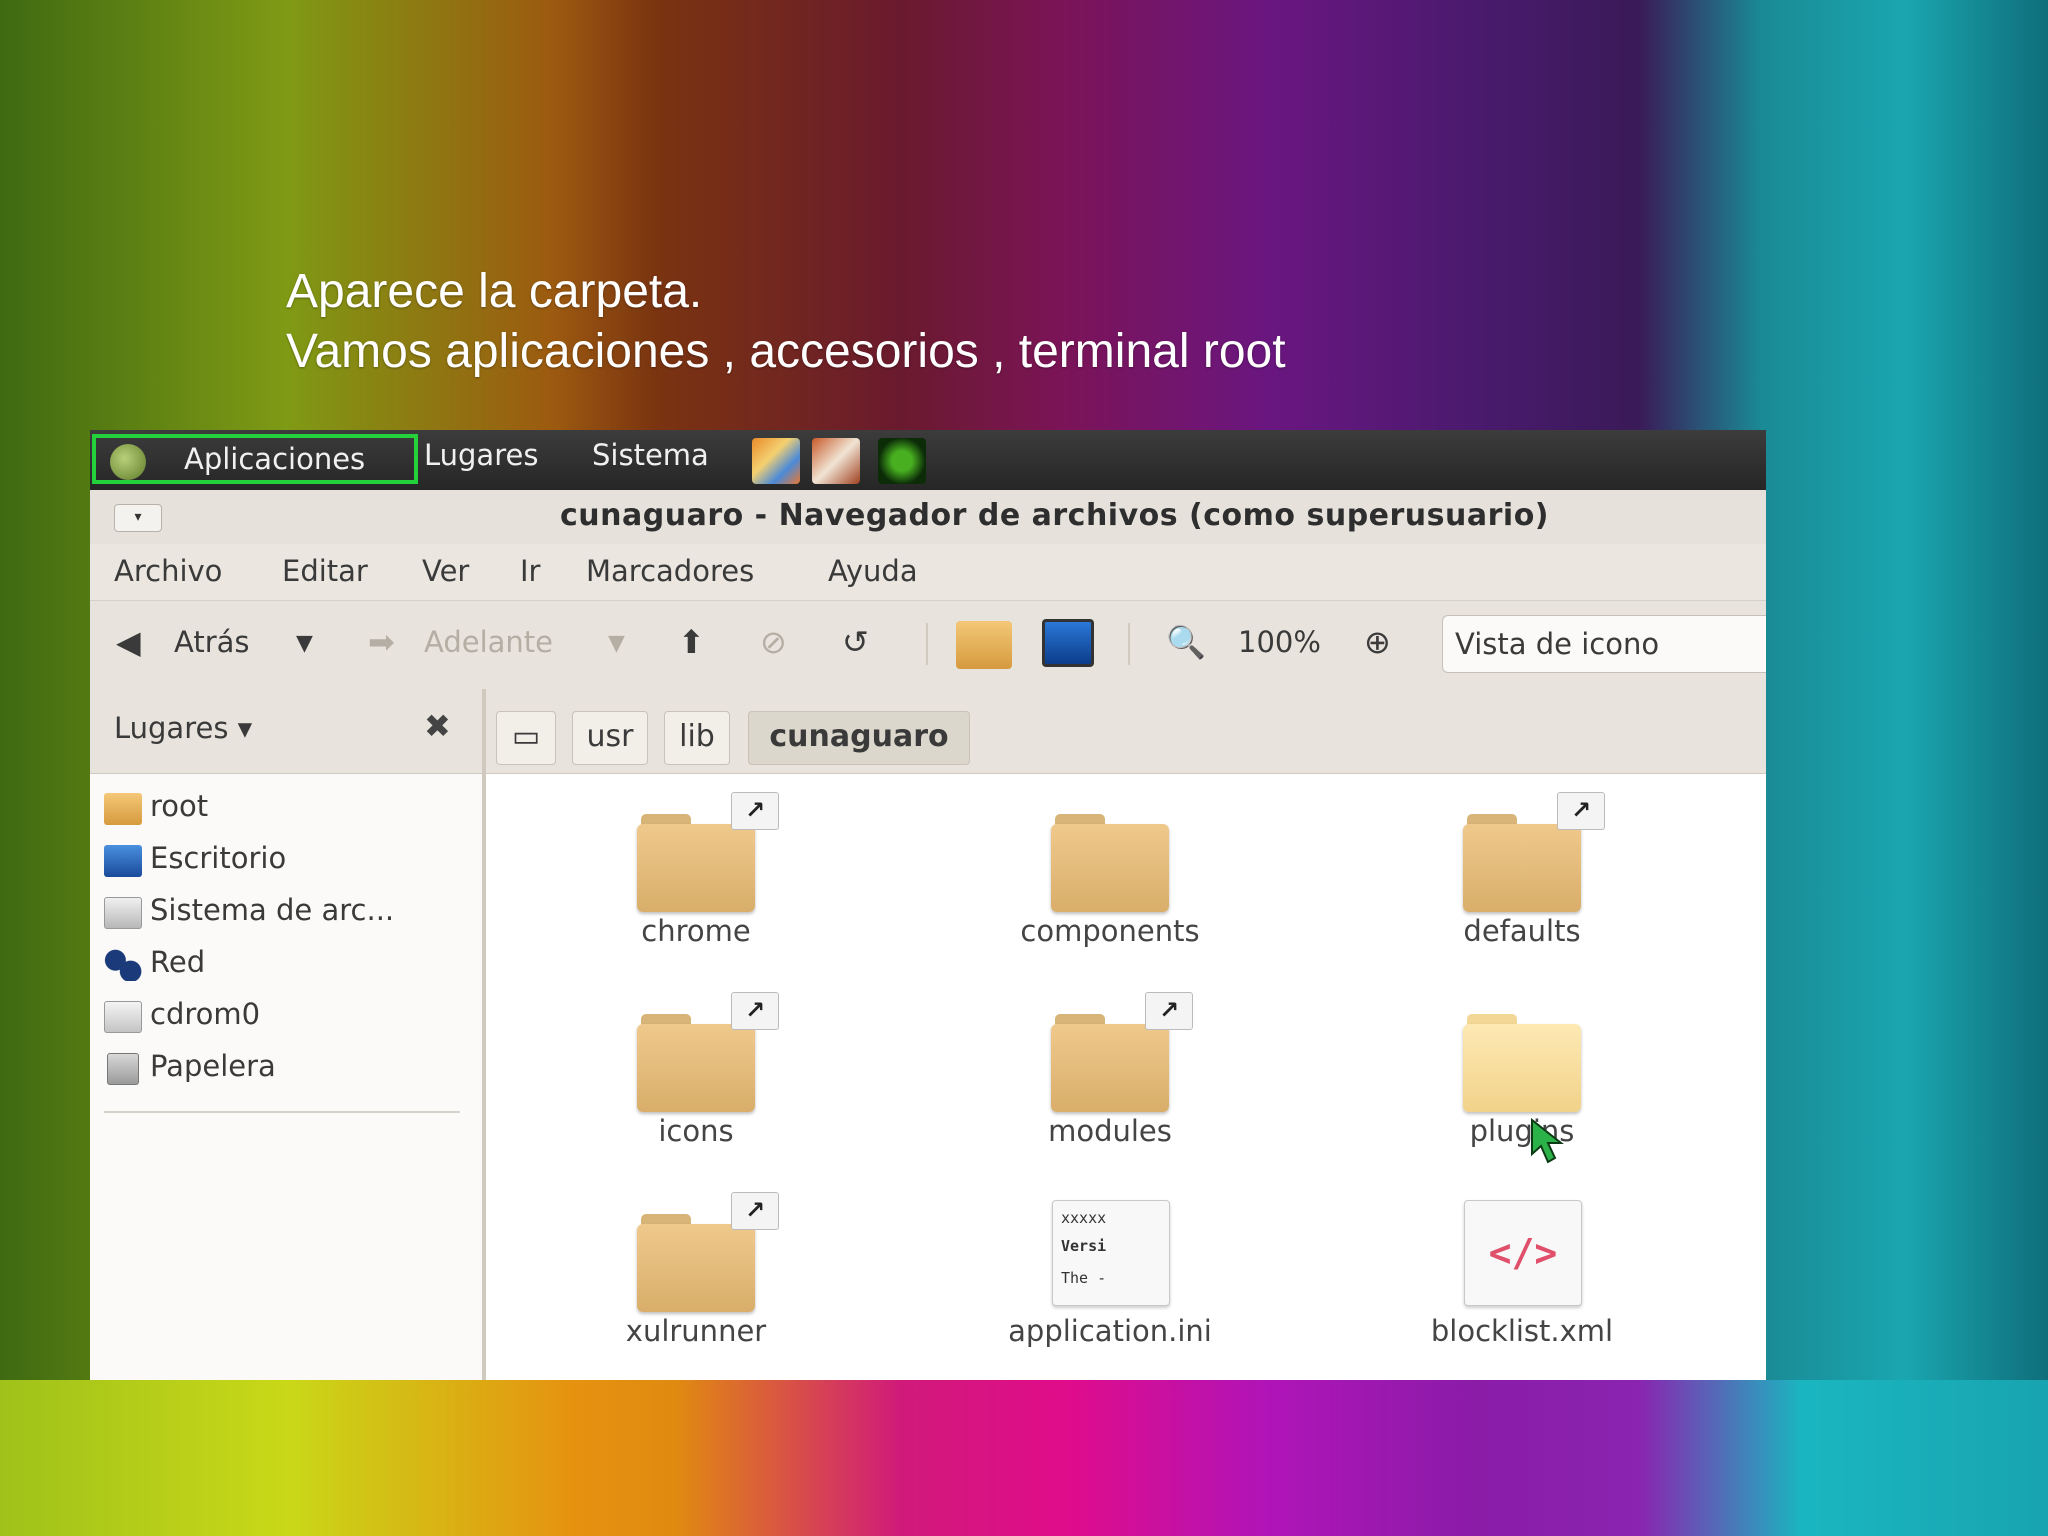  I want to click on leaf-launcher-icon, so click(902, 461).